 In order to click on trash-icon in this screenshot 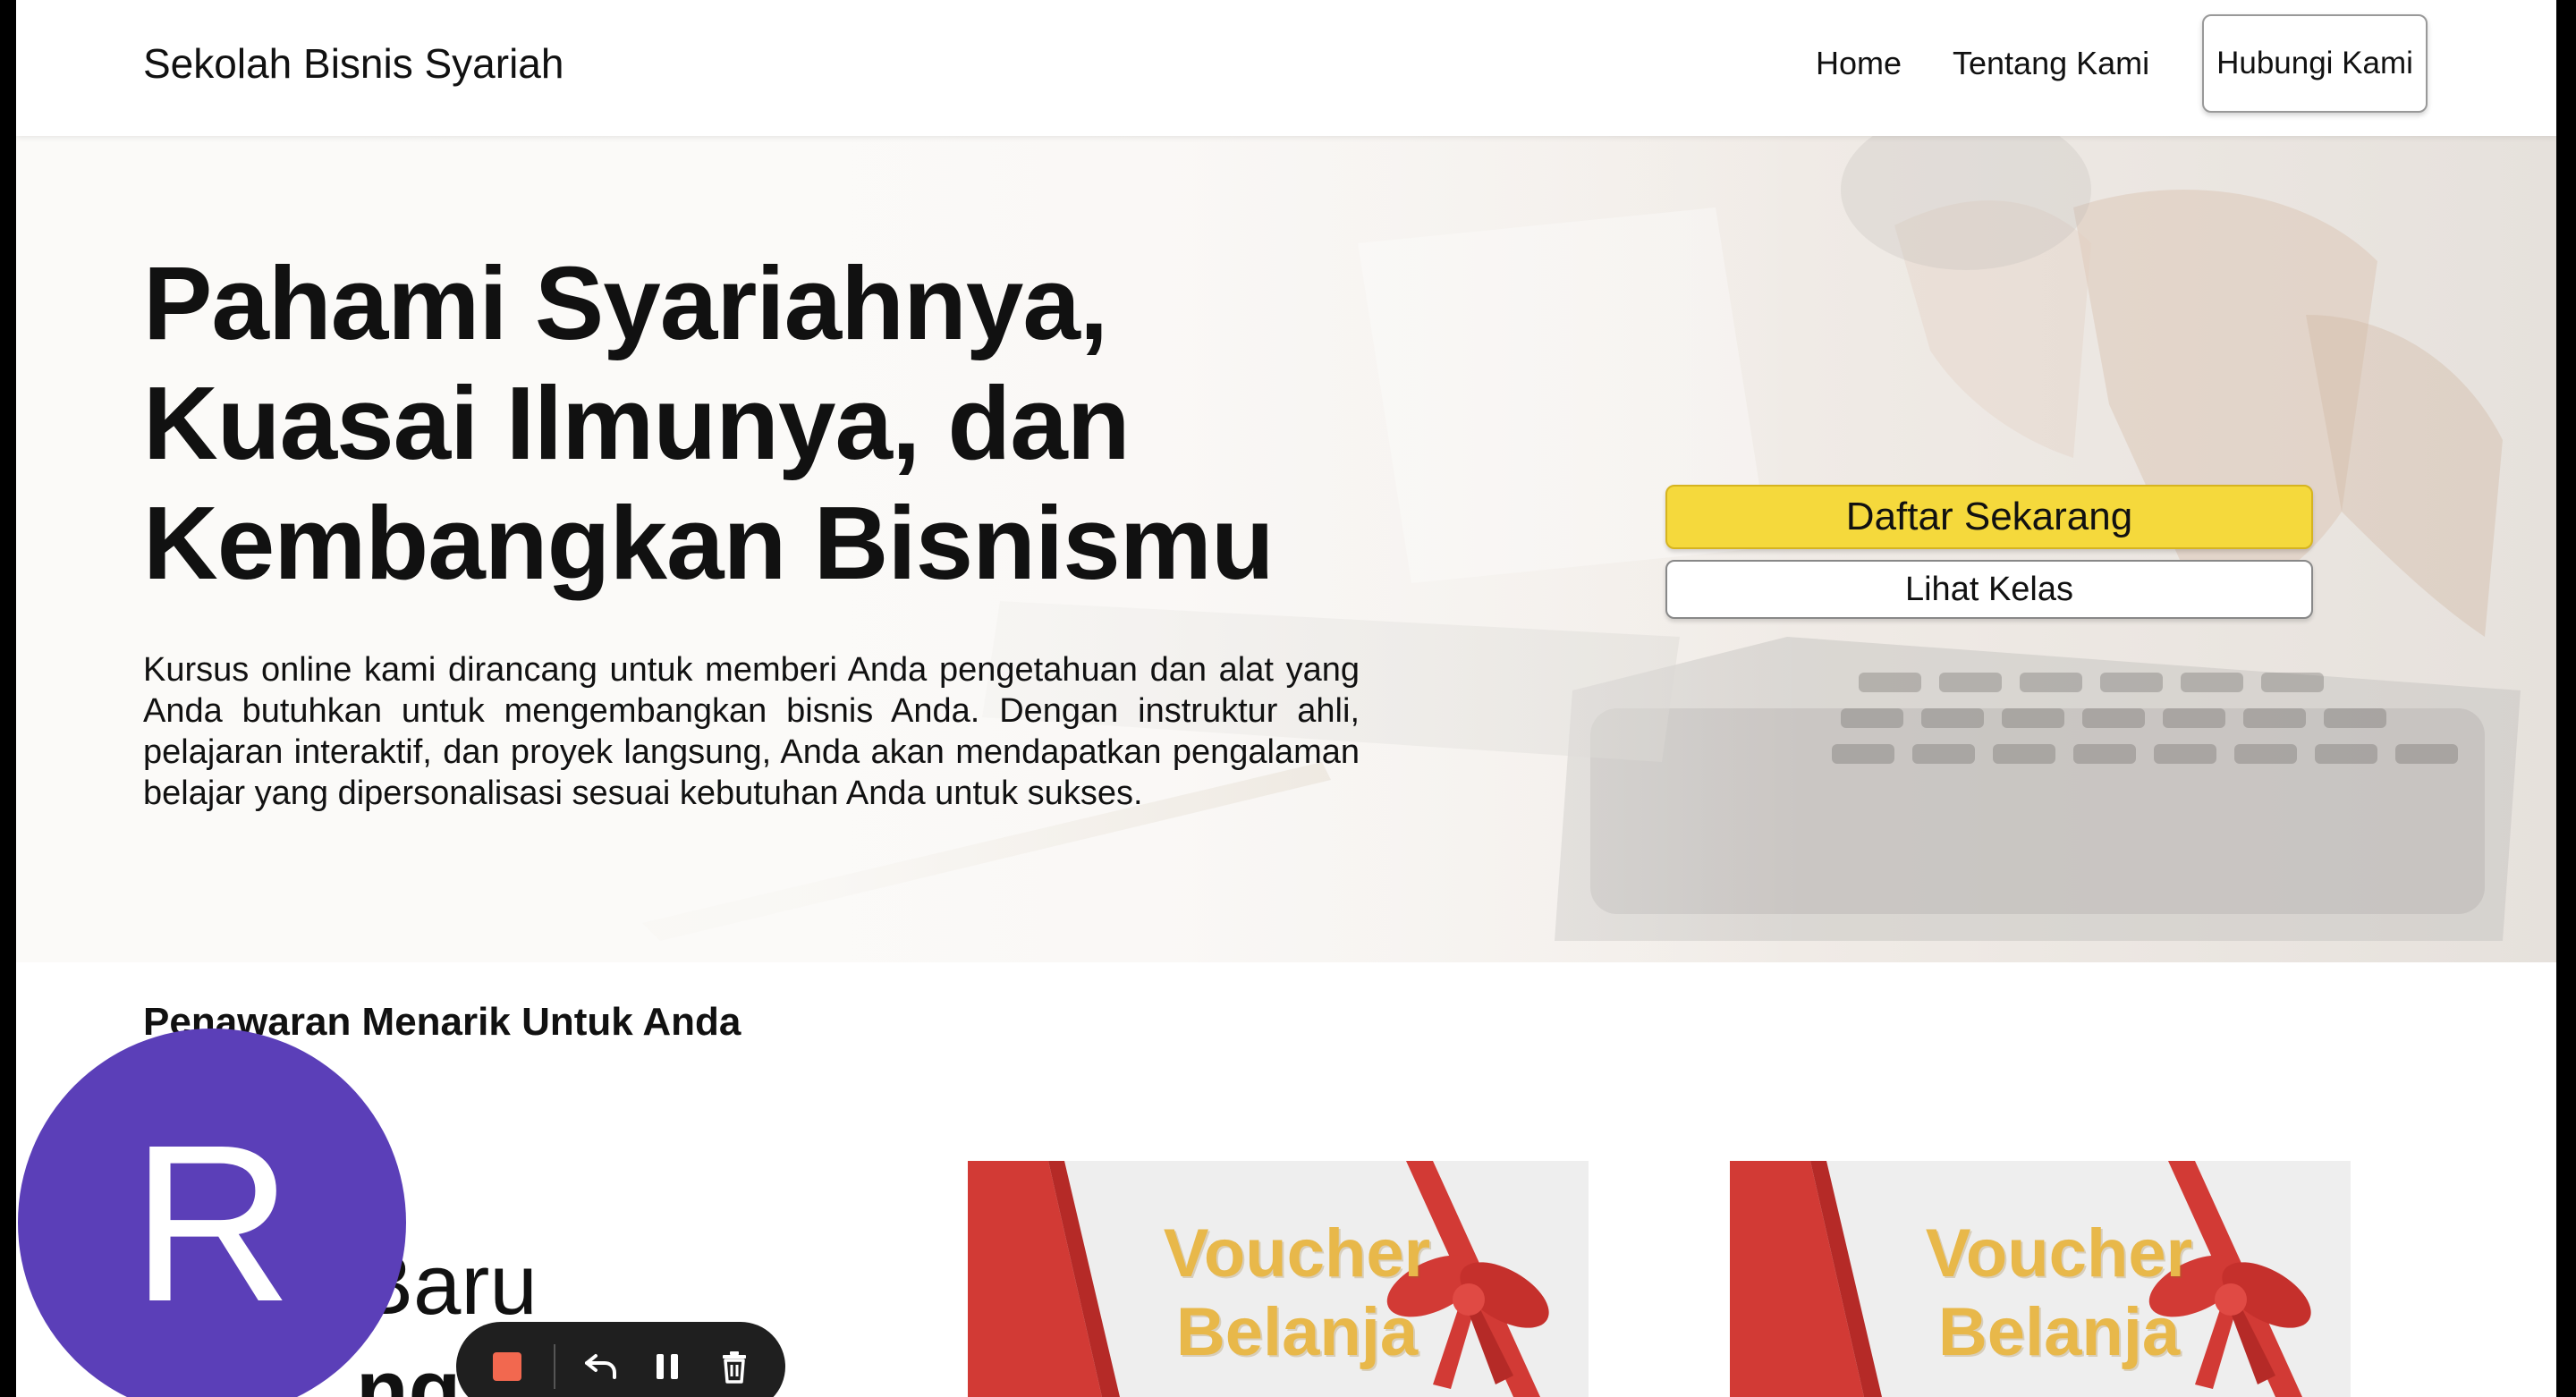, I will do `click(734, 1366)`.